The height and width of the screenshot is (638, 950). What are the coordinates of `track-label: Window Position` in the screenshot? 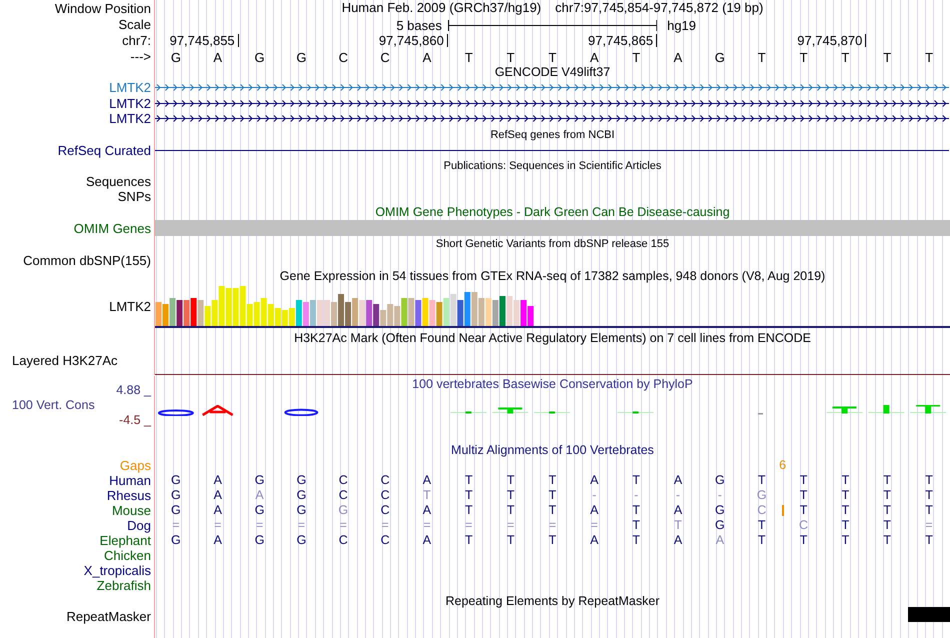 It's located at (102, 8).